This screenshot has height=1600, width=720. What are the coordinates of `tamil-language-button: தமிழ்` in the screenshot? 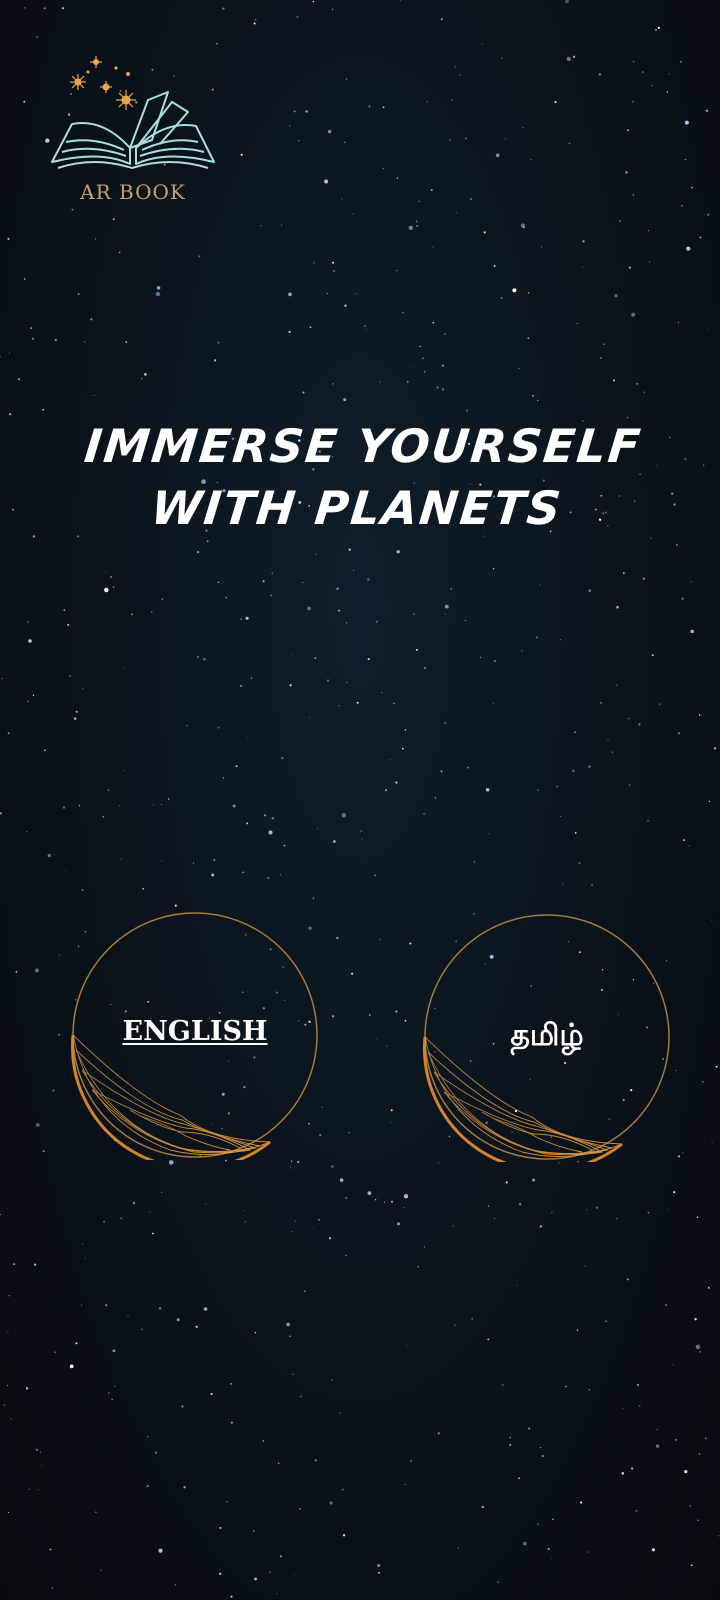 It's located at (547, 1037).